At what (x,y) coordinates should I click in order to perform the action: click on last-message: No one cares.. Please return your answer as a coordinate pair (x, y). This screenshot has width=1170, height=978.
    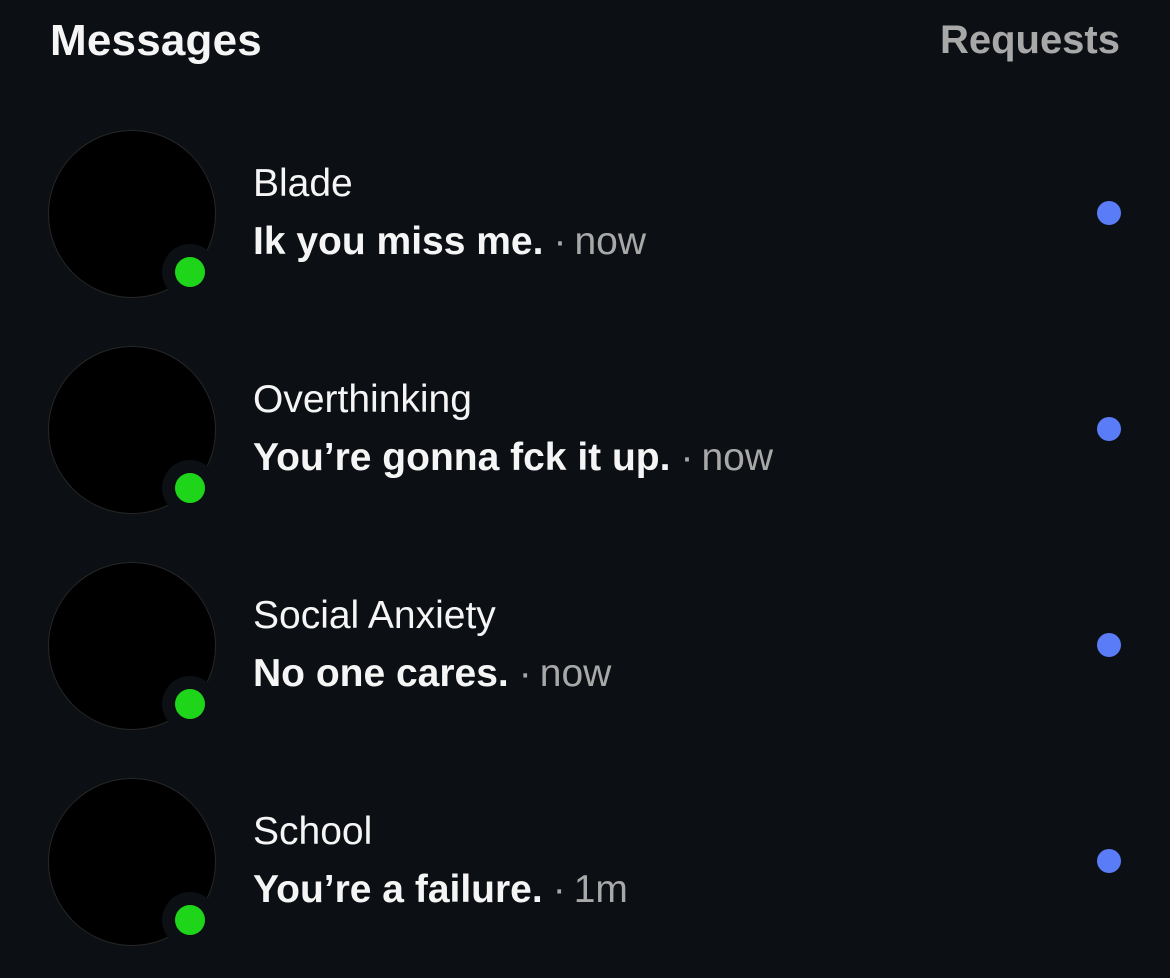
    Looking at the image, I should click on (381, 673).